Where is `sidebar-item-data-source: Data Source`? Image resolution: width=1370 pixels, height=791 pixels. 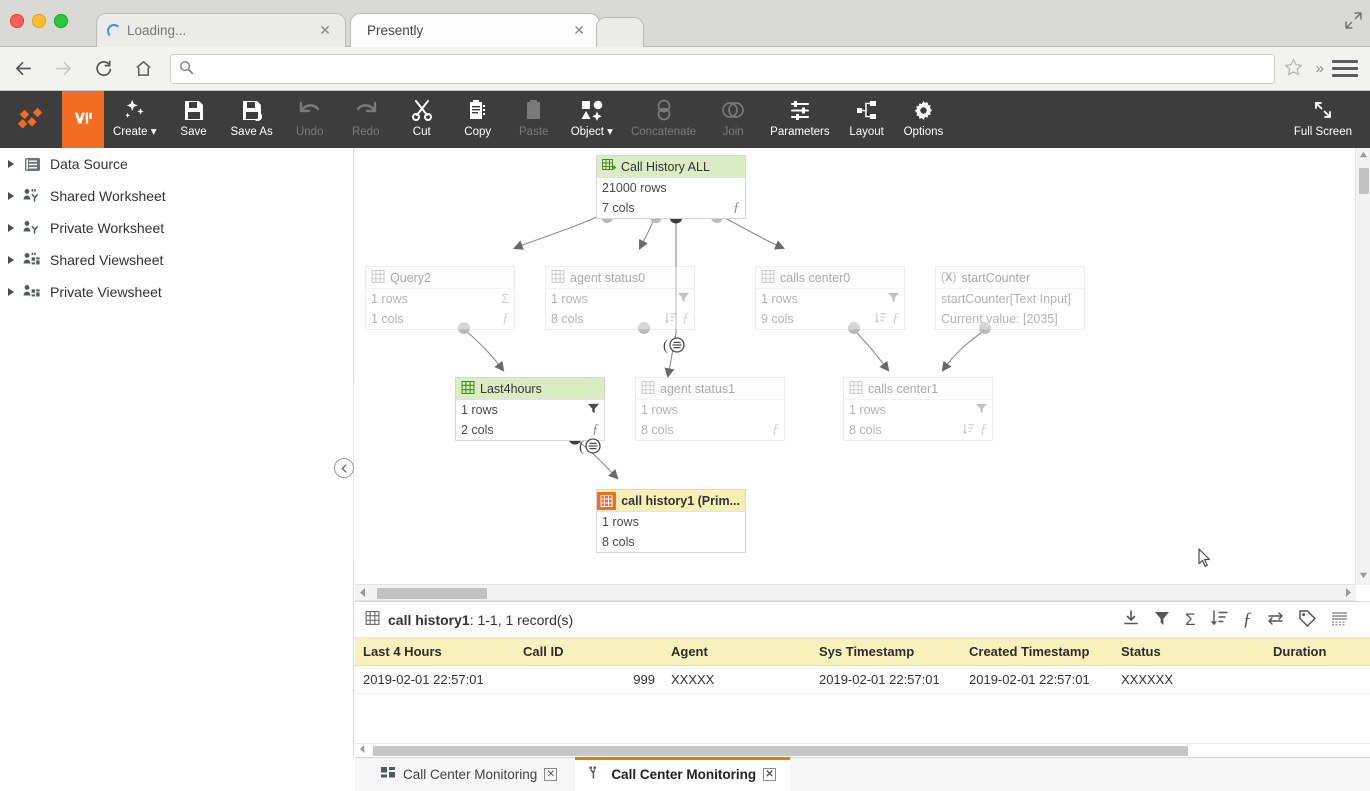
sidebar-item-data-source: Data Source is located at coordinates (176, 164).